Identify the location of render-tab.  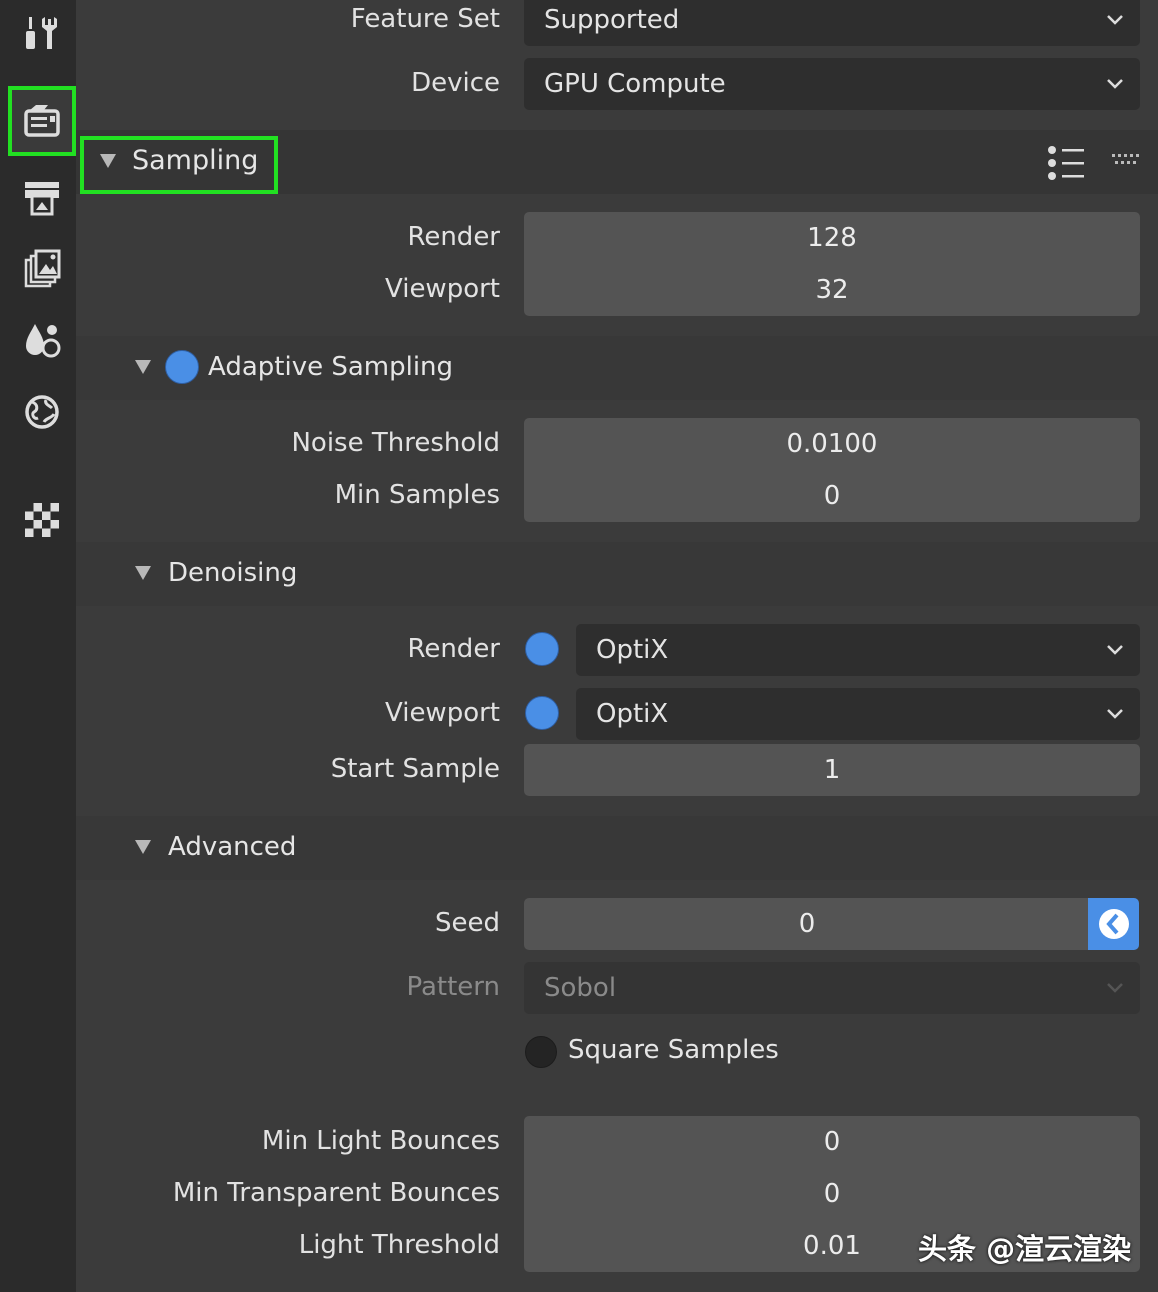
(42, 121).